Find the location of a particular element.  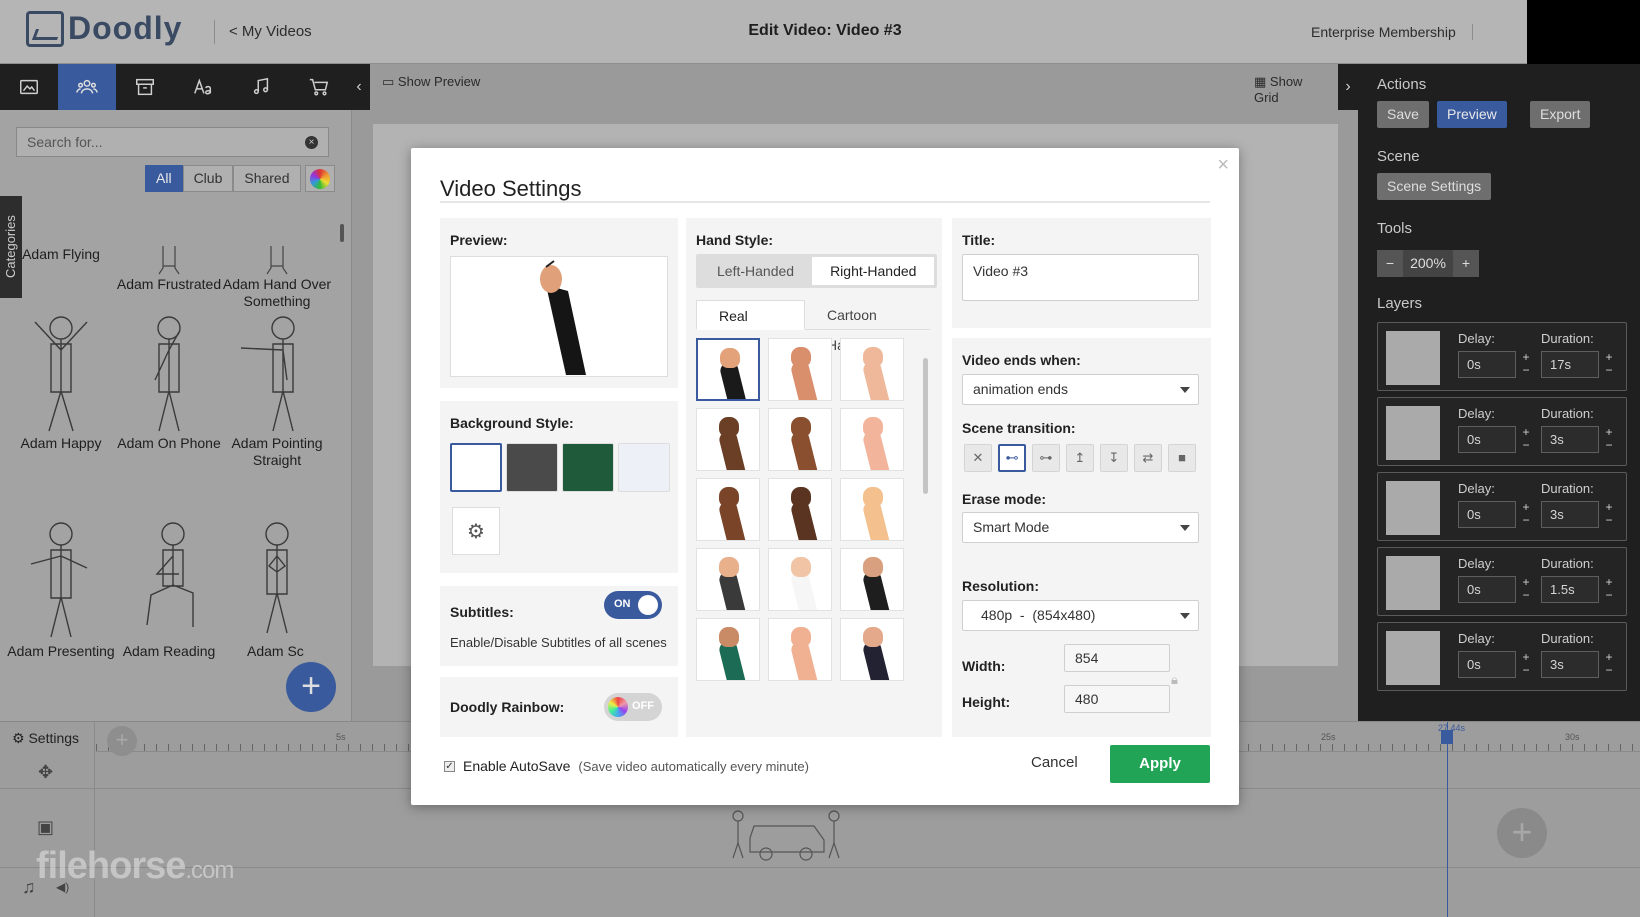

scene-thumbnail is located at coordinates (786, 834).